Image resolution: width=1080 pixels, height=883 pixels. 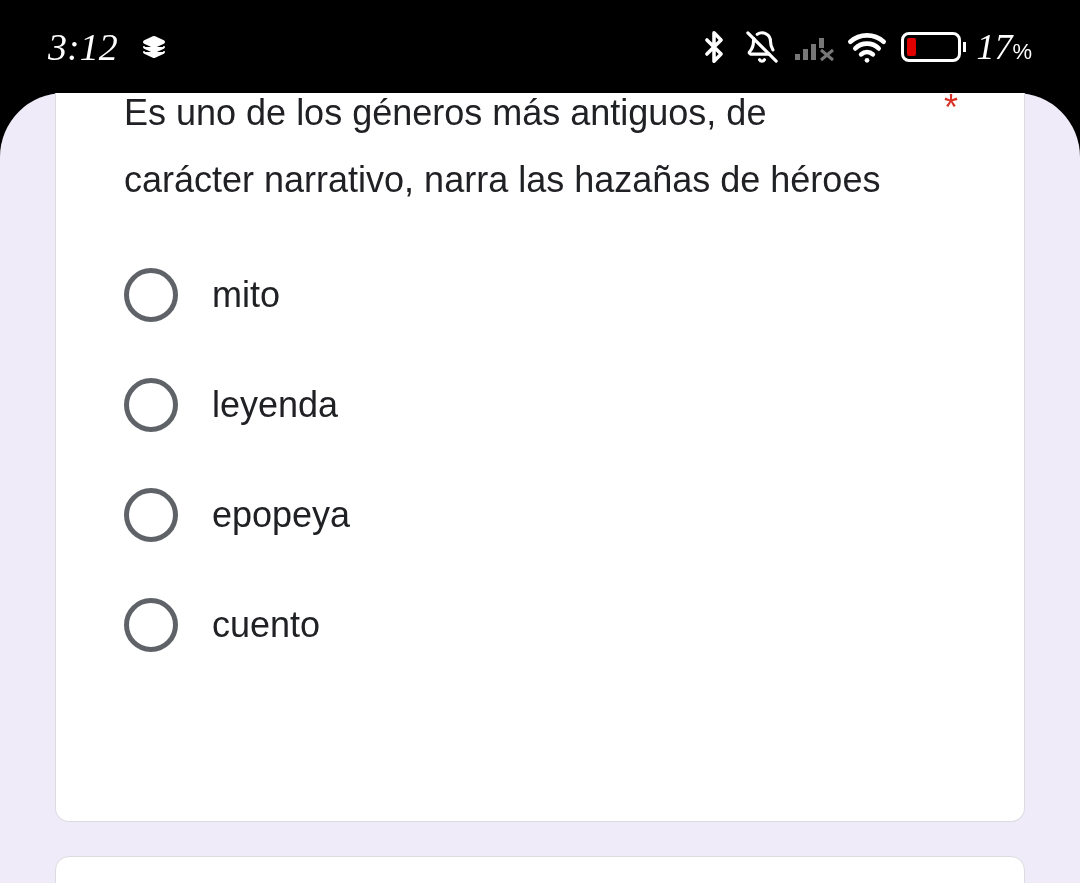 I want to click on battery-icon, so click(x=934, y=46).